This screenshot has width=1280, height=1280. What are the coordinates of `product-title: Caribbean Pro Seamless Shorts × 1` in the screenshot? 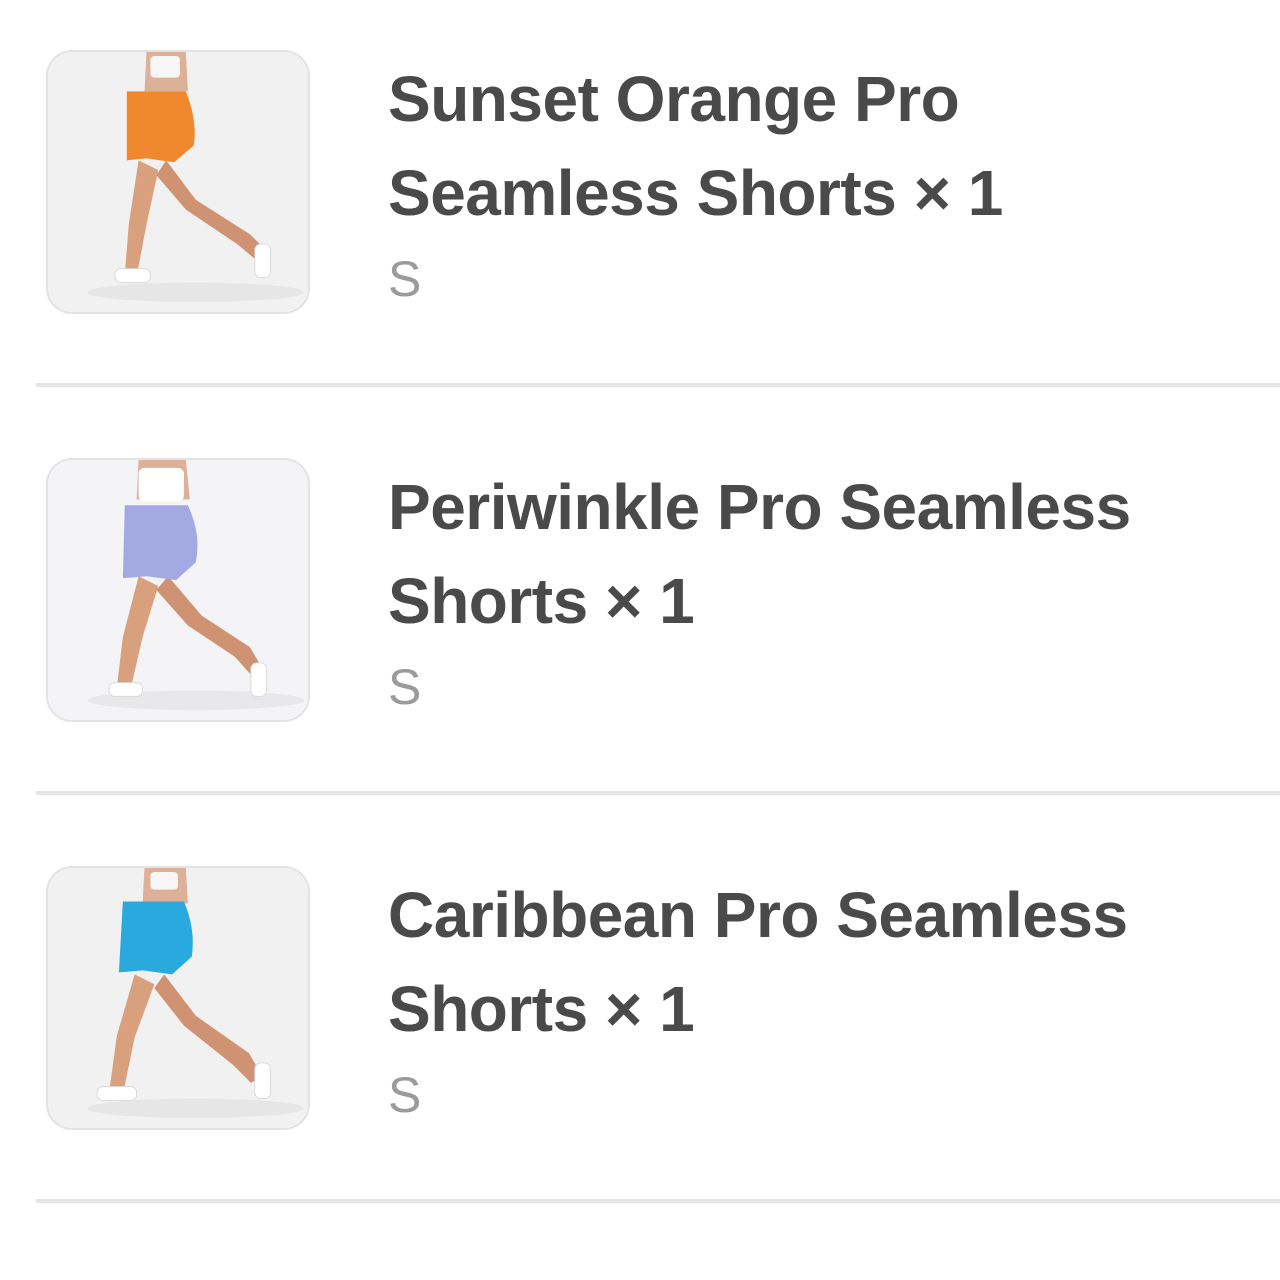 It's located at (758, 962).